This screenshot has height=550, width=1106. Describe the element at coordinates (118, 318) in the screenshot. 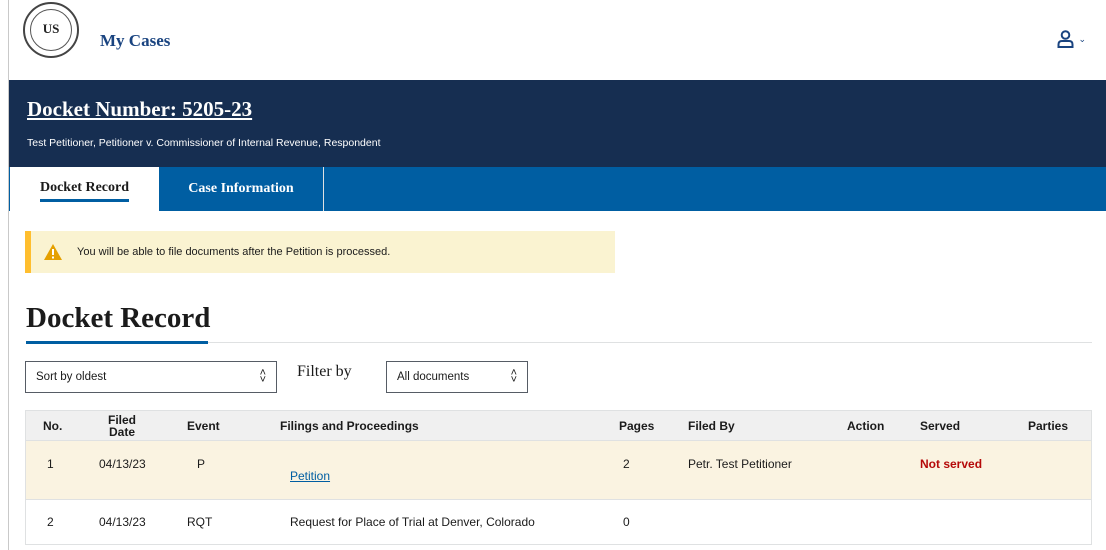

I see `page-title: Docket Record` at that location.